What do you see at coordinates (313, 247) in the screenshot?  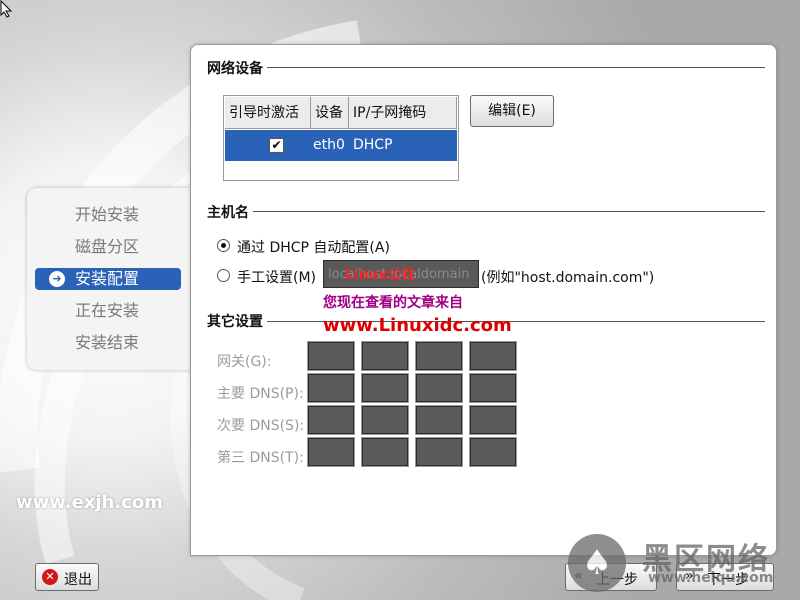 I see `dhcp-radio-label: 通过 DHCP 自动配置(A)` at bounding box center [313, 247].